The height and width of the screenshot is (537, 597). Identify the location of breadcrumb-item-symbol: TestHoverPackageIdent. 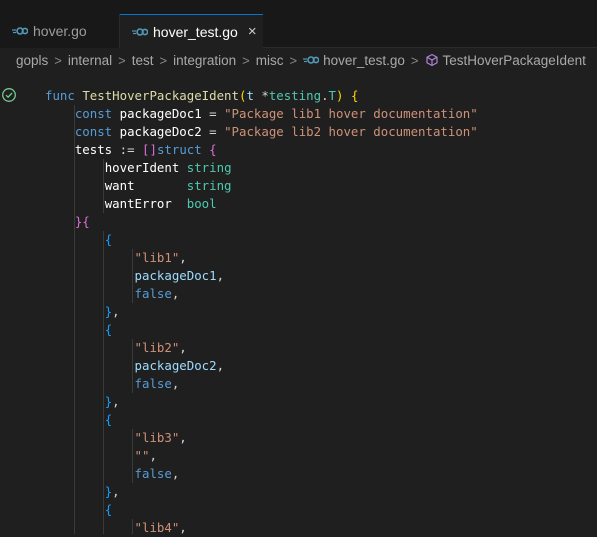
(514, 60).